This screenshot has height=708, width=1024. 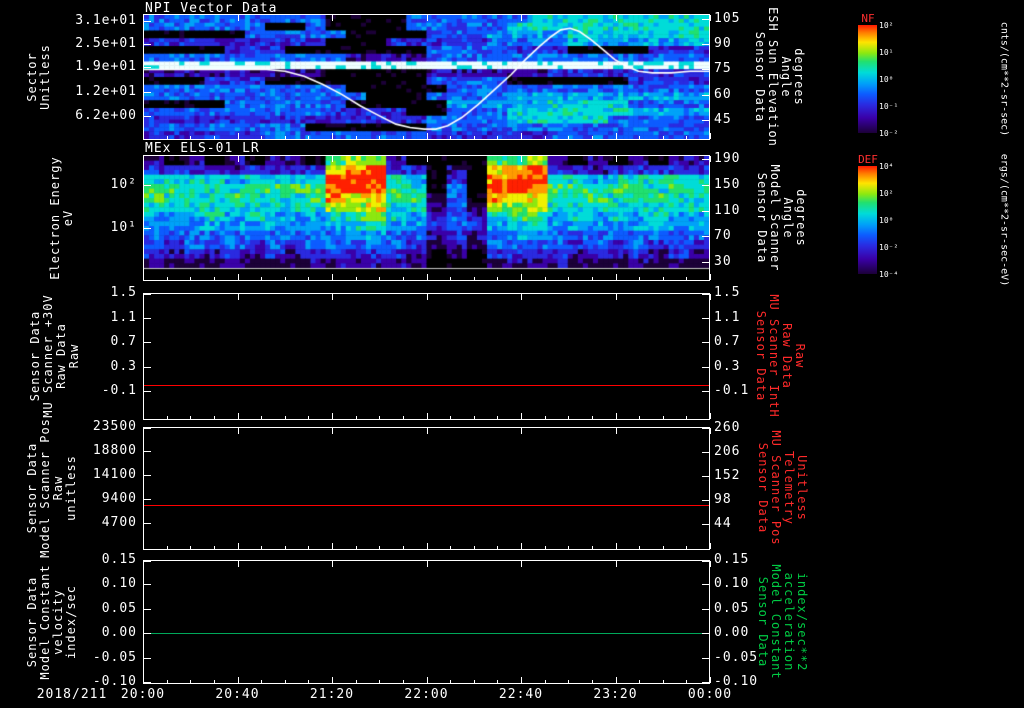 I want to click on time-tick-label: 20:40, so click(x=237, y=694).